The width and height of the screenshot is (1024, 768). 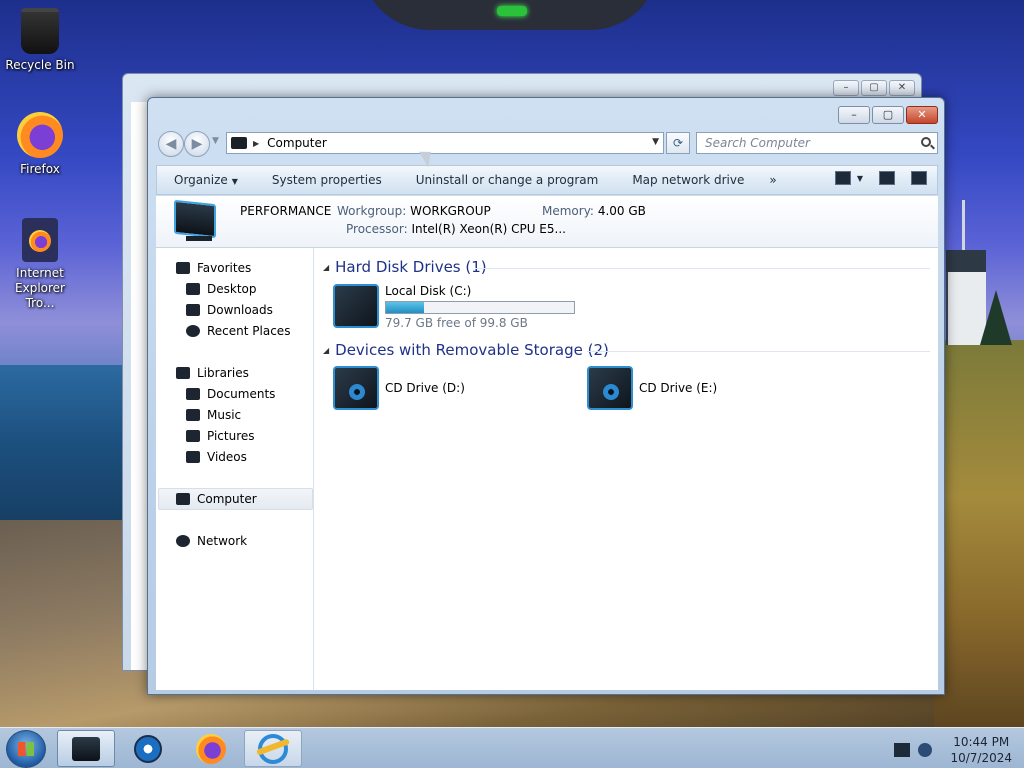 I want to click on hard-drive-icon, so click(x=356, y=306).